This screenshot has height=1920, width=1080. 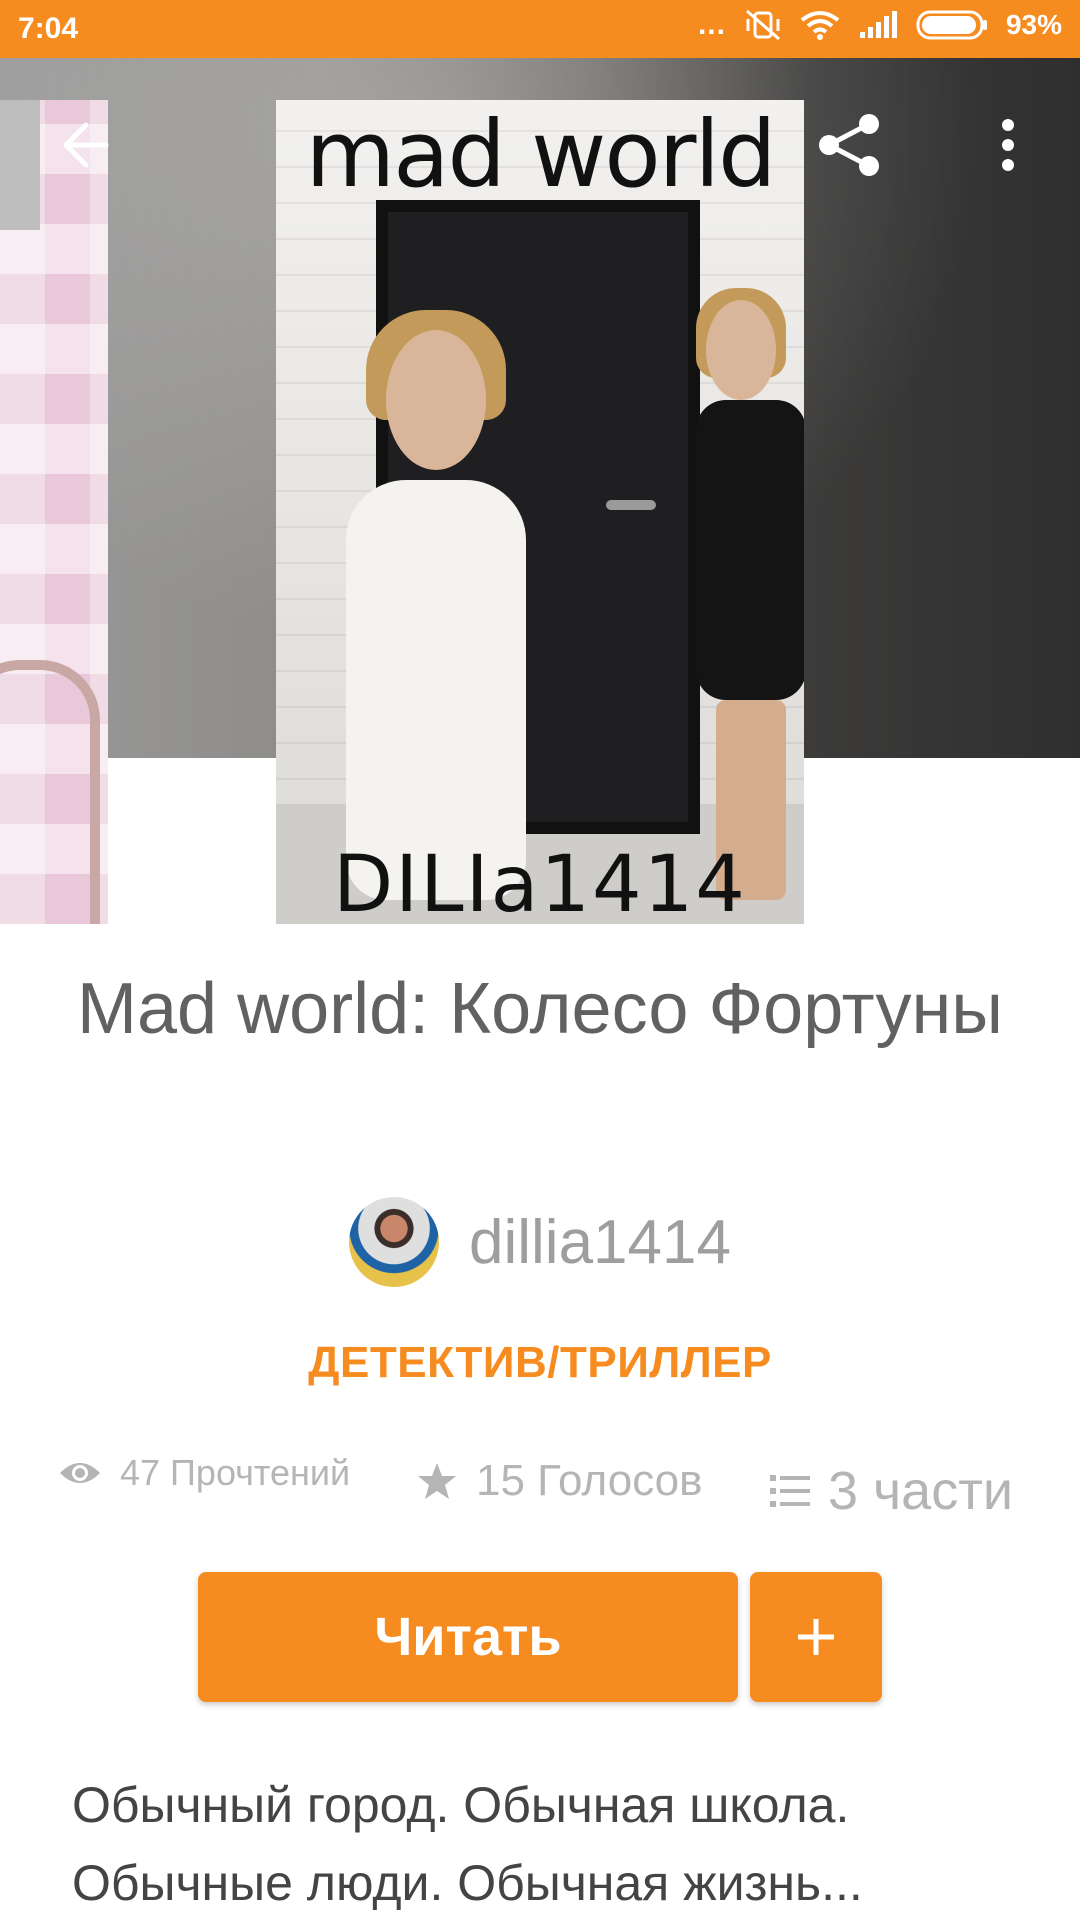 I want to click on author-row: dillia1414, so click(x=540, y=1242).